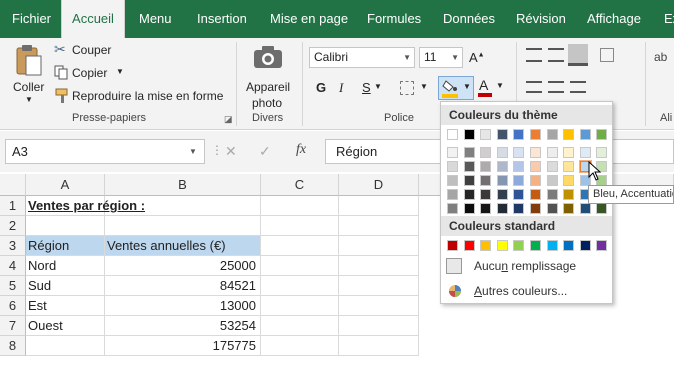  I want to click on column-header-c: C, so click(300, 185).